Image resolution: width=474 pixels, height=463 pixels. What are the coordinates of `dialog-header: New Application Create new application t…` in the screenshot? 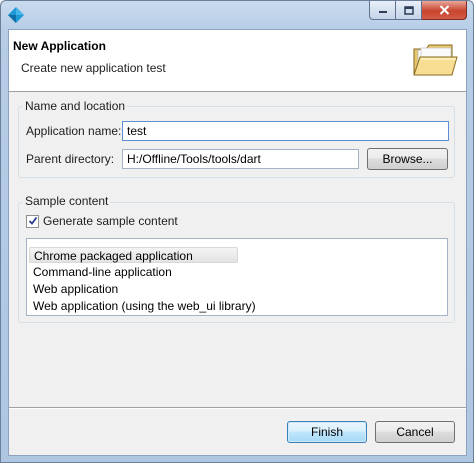 It's located at (237, 61).